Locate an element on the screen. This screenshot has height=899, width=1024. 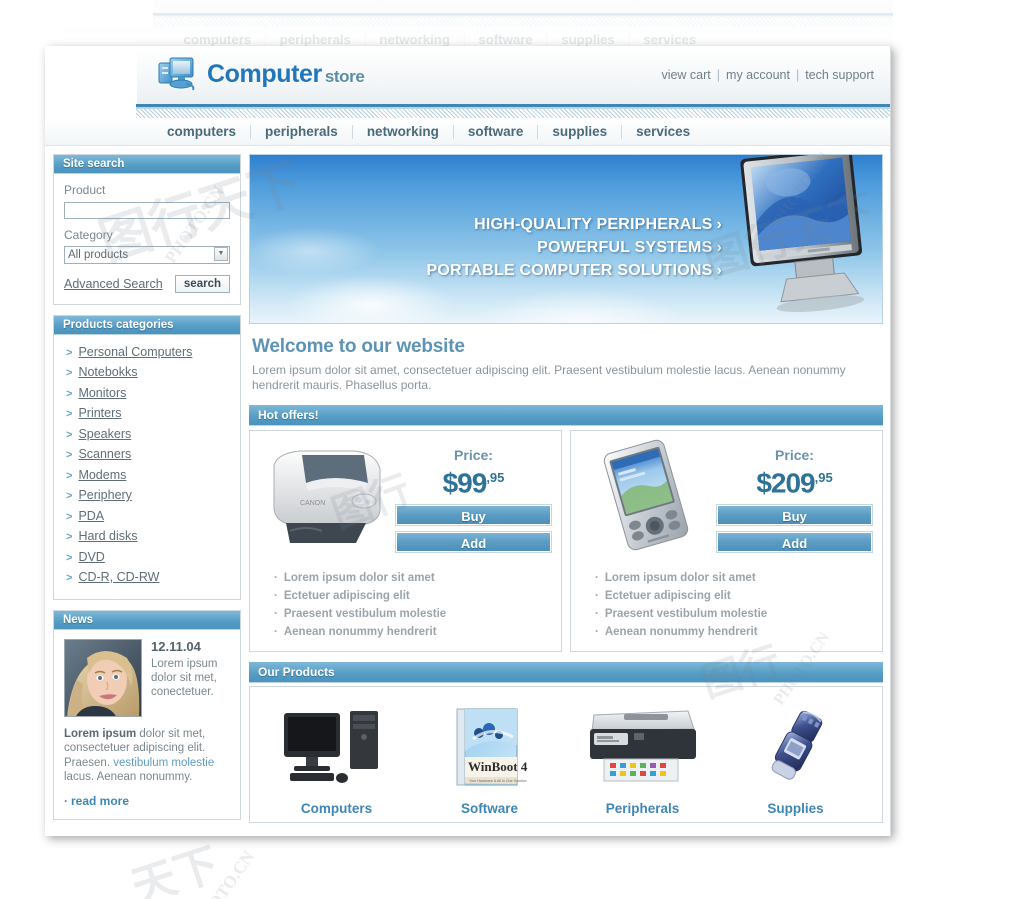
hero-line-2: POWERFUL SYSTEMS› is located at coordinates (574, 247).